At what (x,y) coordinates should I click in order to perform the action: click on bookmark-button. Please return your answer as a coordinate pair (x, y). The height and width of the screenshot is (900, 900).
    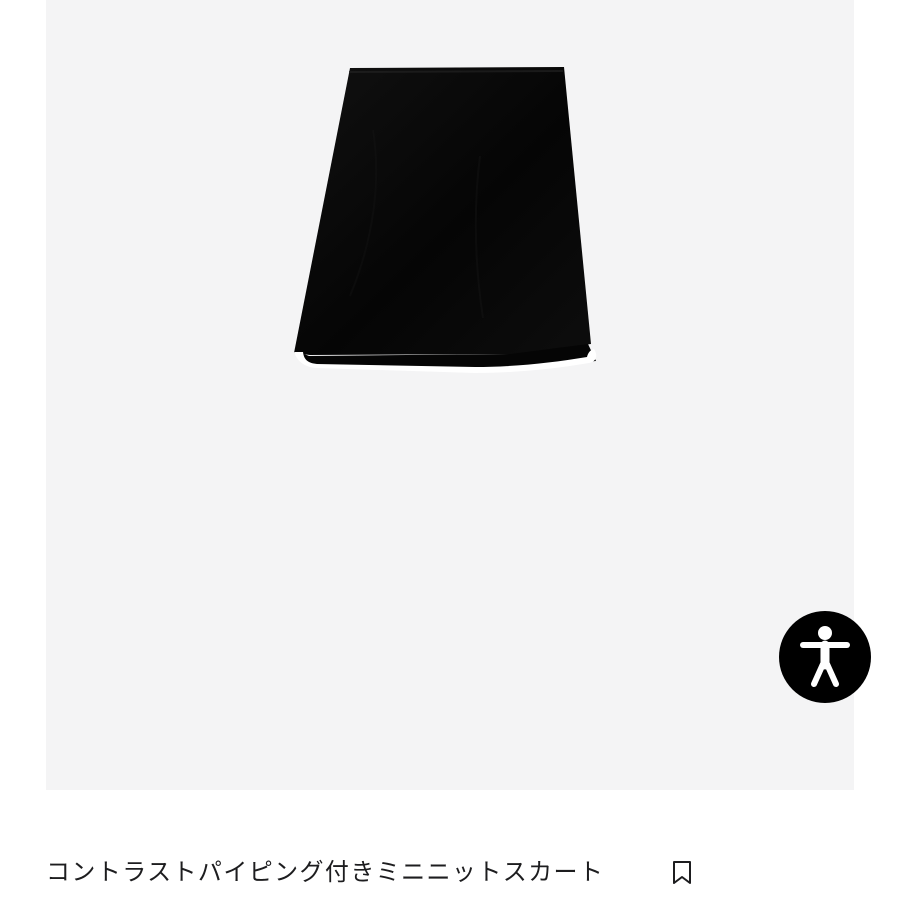
    Looking at the image, I should click on (682, 874).